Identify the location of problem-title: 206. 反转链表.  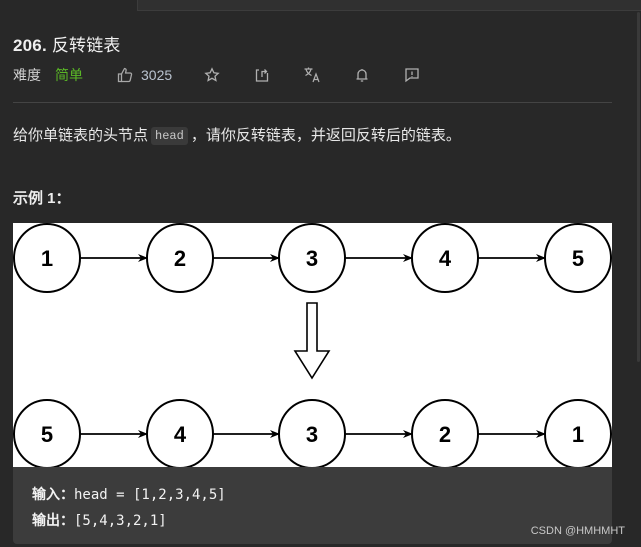
(67, 43).